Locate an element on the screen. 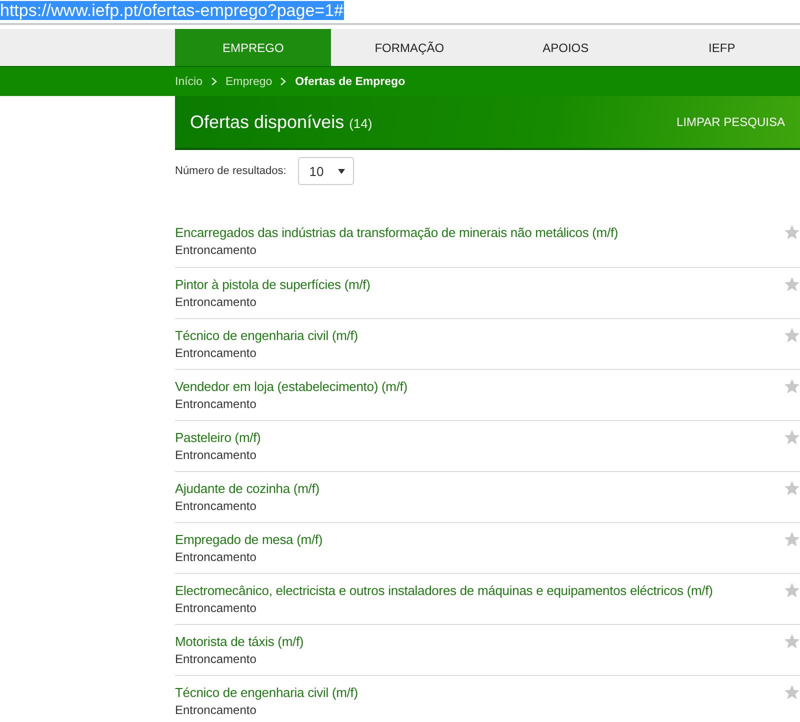 The width and height of the screenshot is (800, 722). url-text: https://www.iefp.pt/ofertas-emprego?page=1# is located at coordinates (172, 10).